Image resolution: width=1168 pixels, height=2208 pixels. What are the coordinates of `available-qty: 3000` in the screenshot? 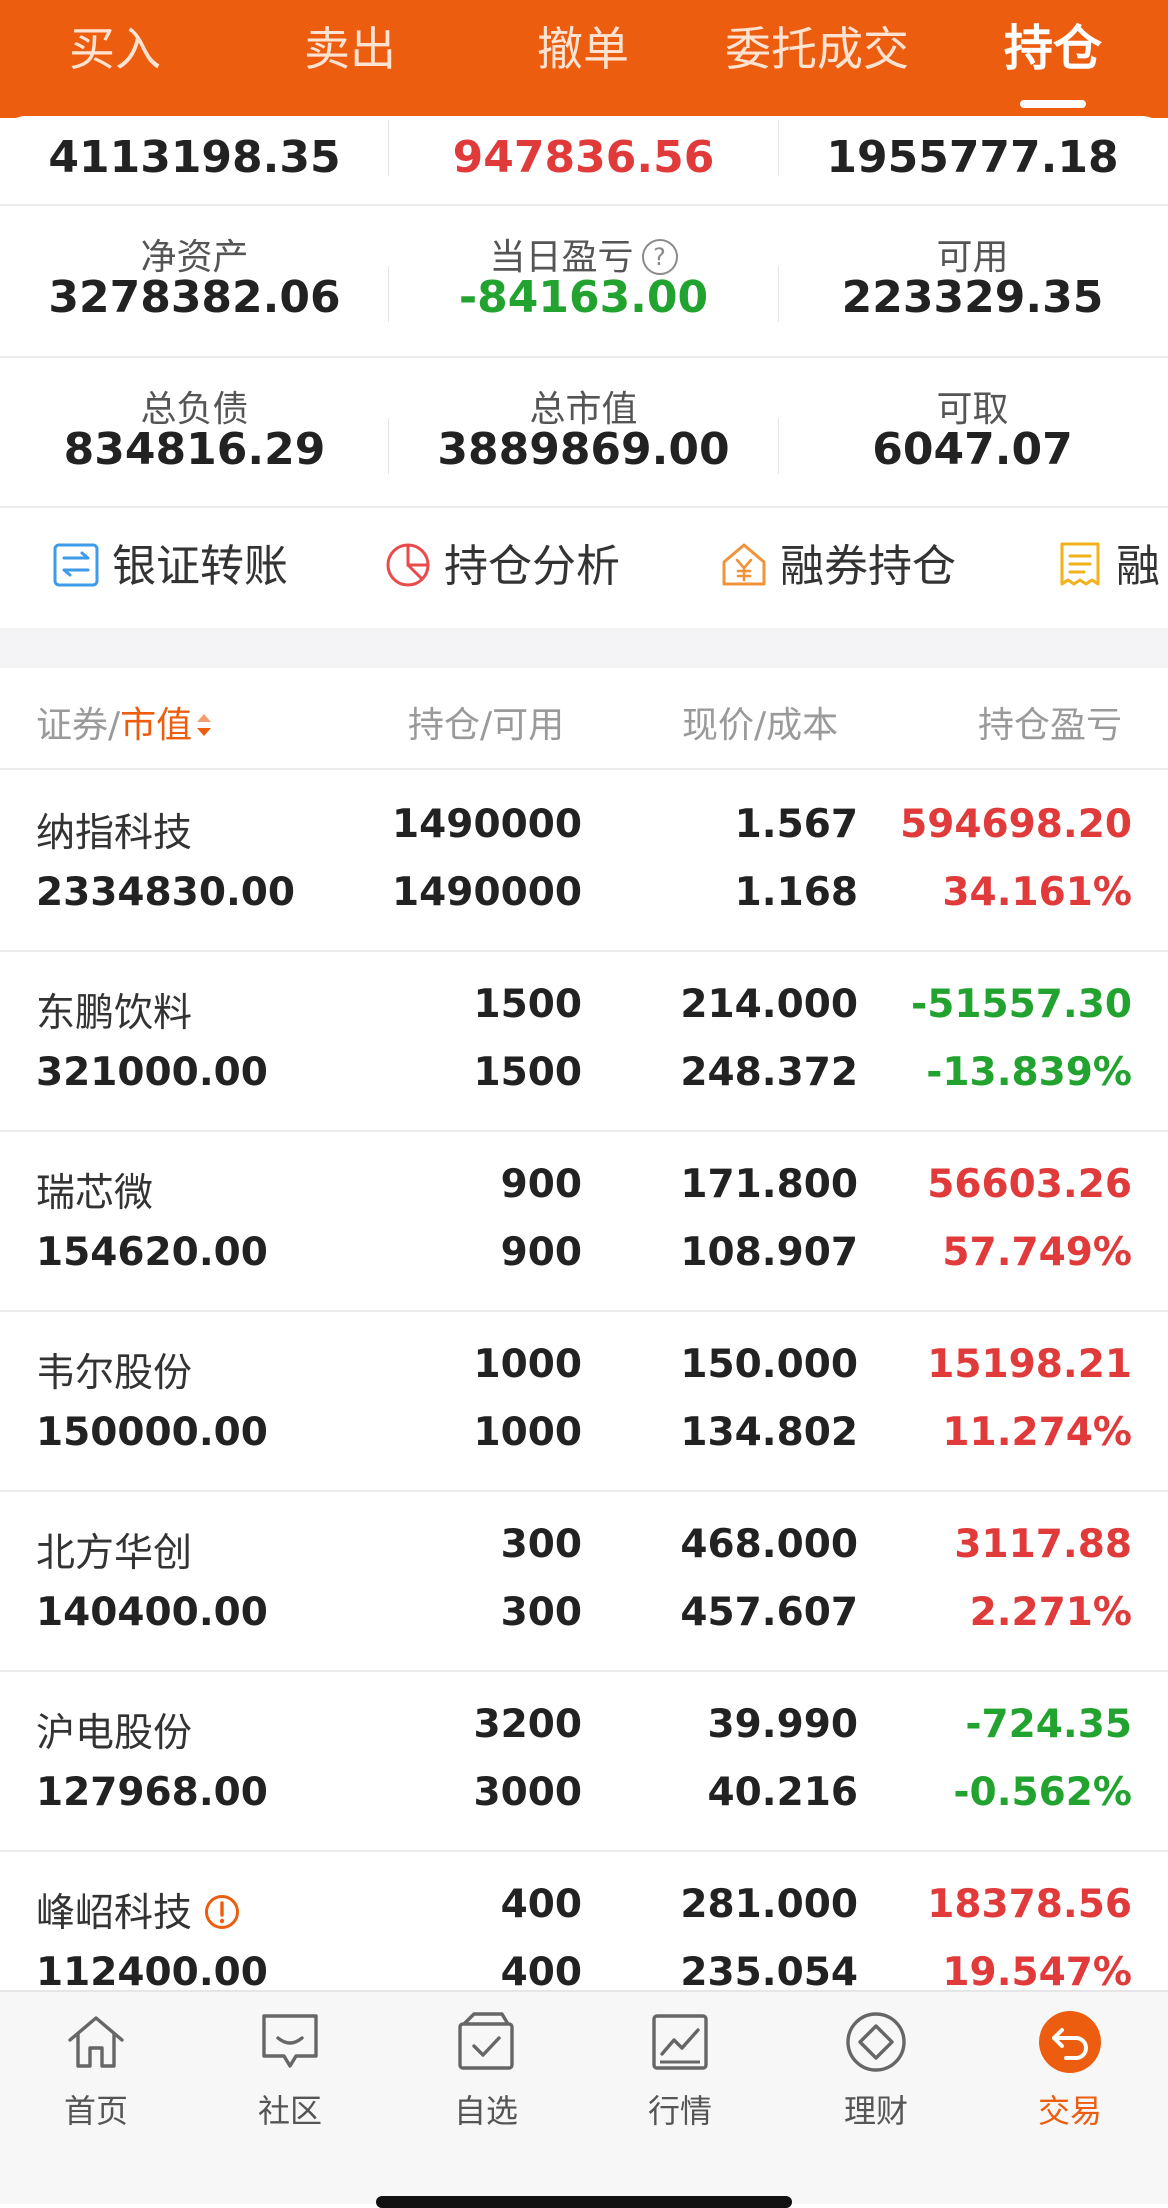 It's located at (527, 1792).